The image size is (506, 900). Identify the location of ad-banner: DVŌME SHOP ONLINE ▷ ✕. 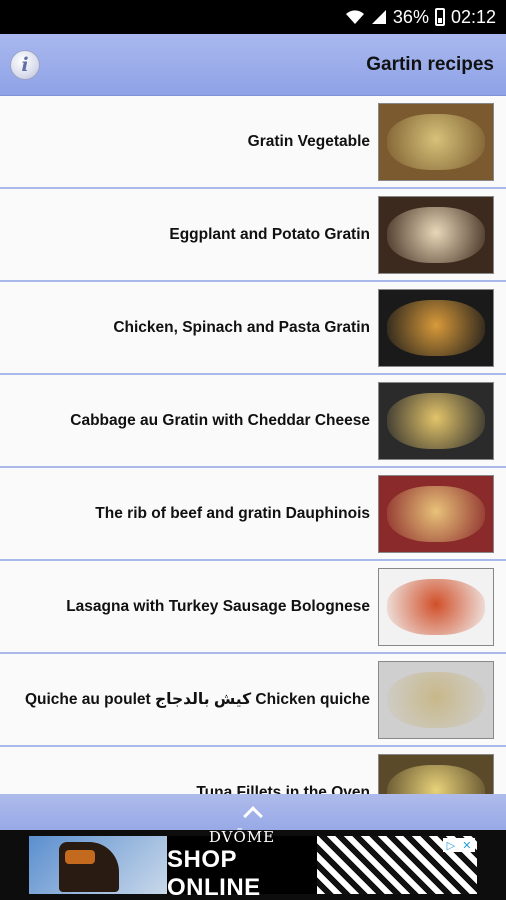
(253, 864).